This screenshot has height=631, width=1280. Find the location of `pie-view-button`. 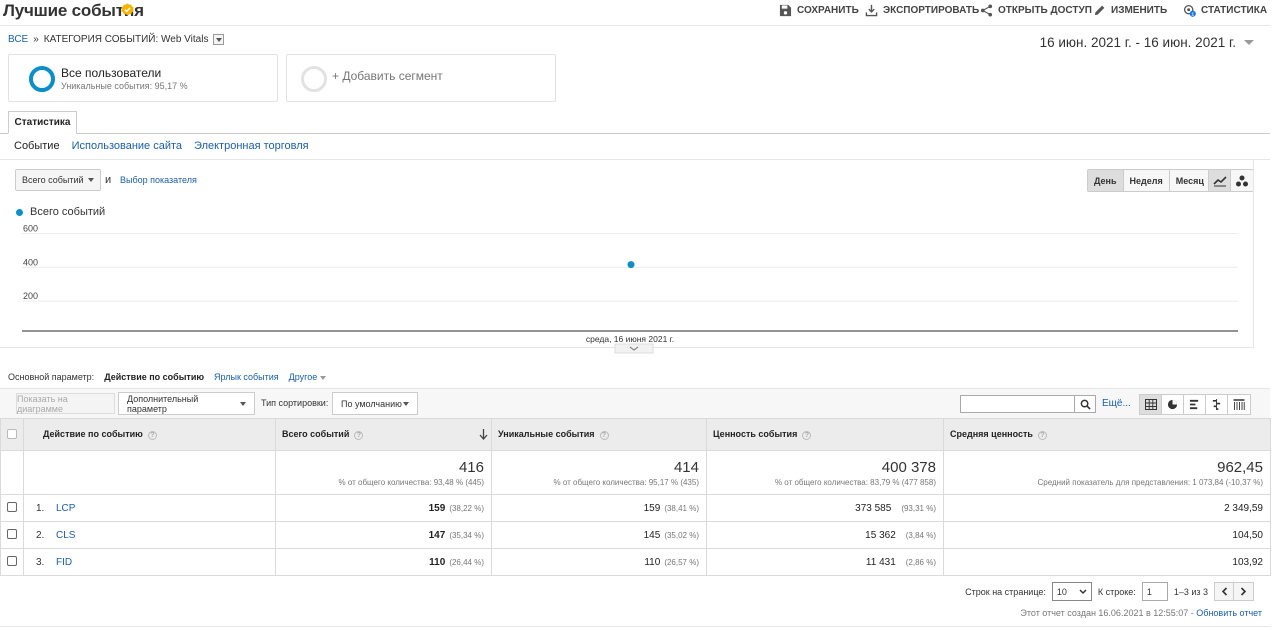

pie-view-button is located at coordinates (1173, 404).